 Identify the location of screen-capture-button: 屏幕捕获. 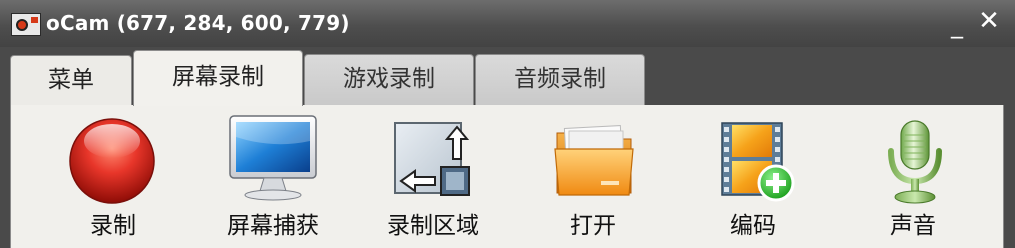
(273, 176).